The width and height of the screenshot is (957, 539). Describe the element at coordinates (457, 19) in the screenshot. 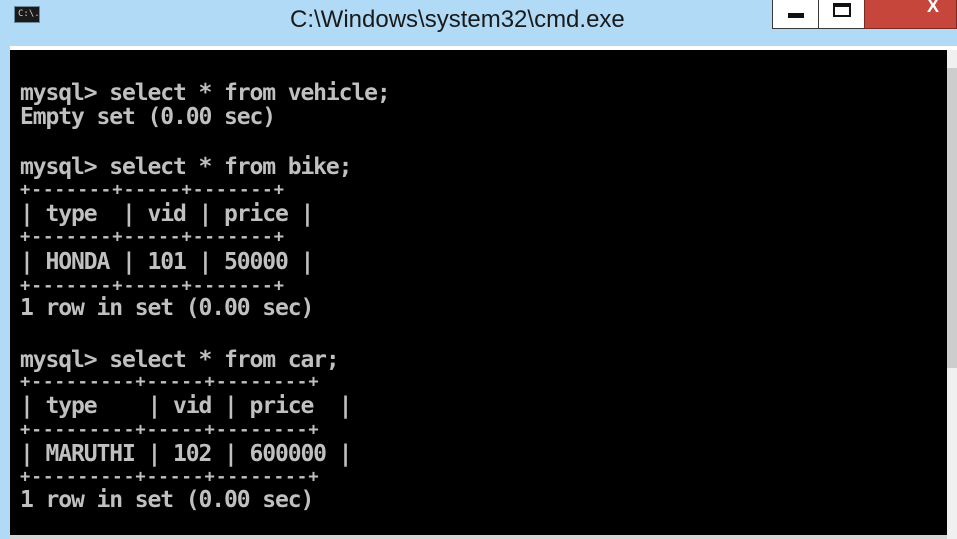

I see `window-title: C:\Windows\system32\cmd.exe` at that location.